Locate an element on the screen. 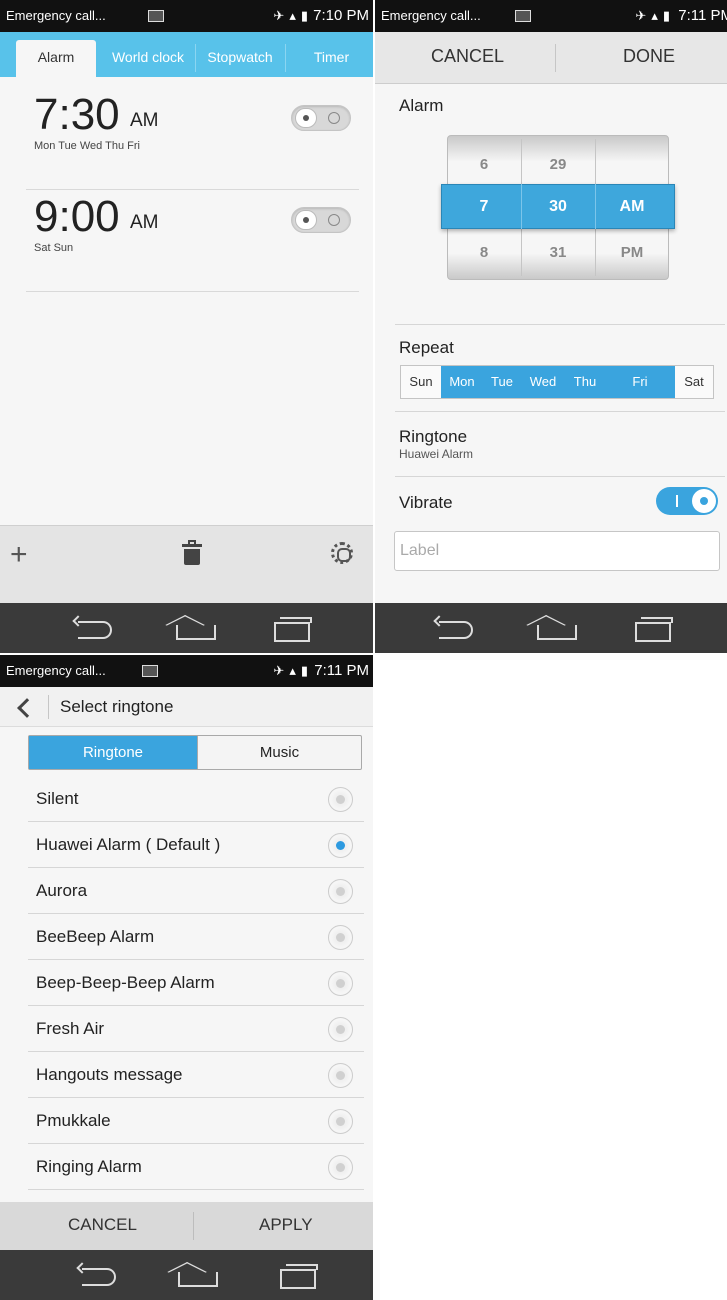  day-sun: Sun is located at coordinates (421, 382).